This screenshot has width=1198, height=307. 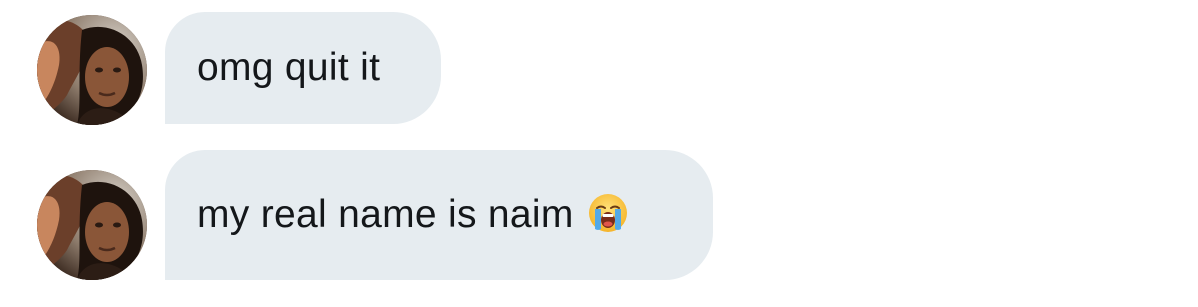 What do you see at coordinates (289, 67) in the screenshot?
I see `message-text: omg quit it` at bounding box center [289, 67].